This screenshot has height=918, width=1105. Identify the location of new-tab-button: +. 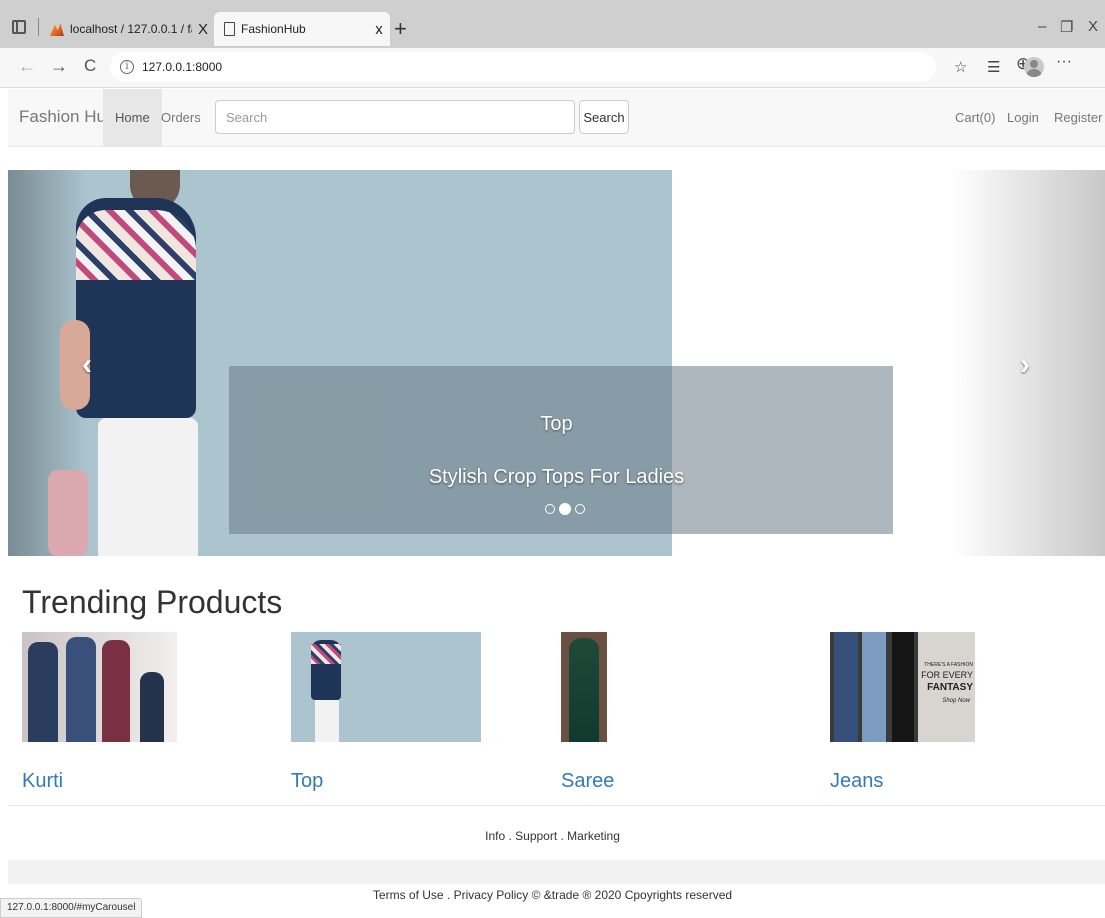
(400, 29).